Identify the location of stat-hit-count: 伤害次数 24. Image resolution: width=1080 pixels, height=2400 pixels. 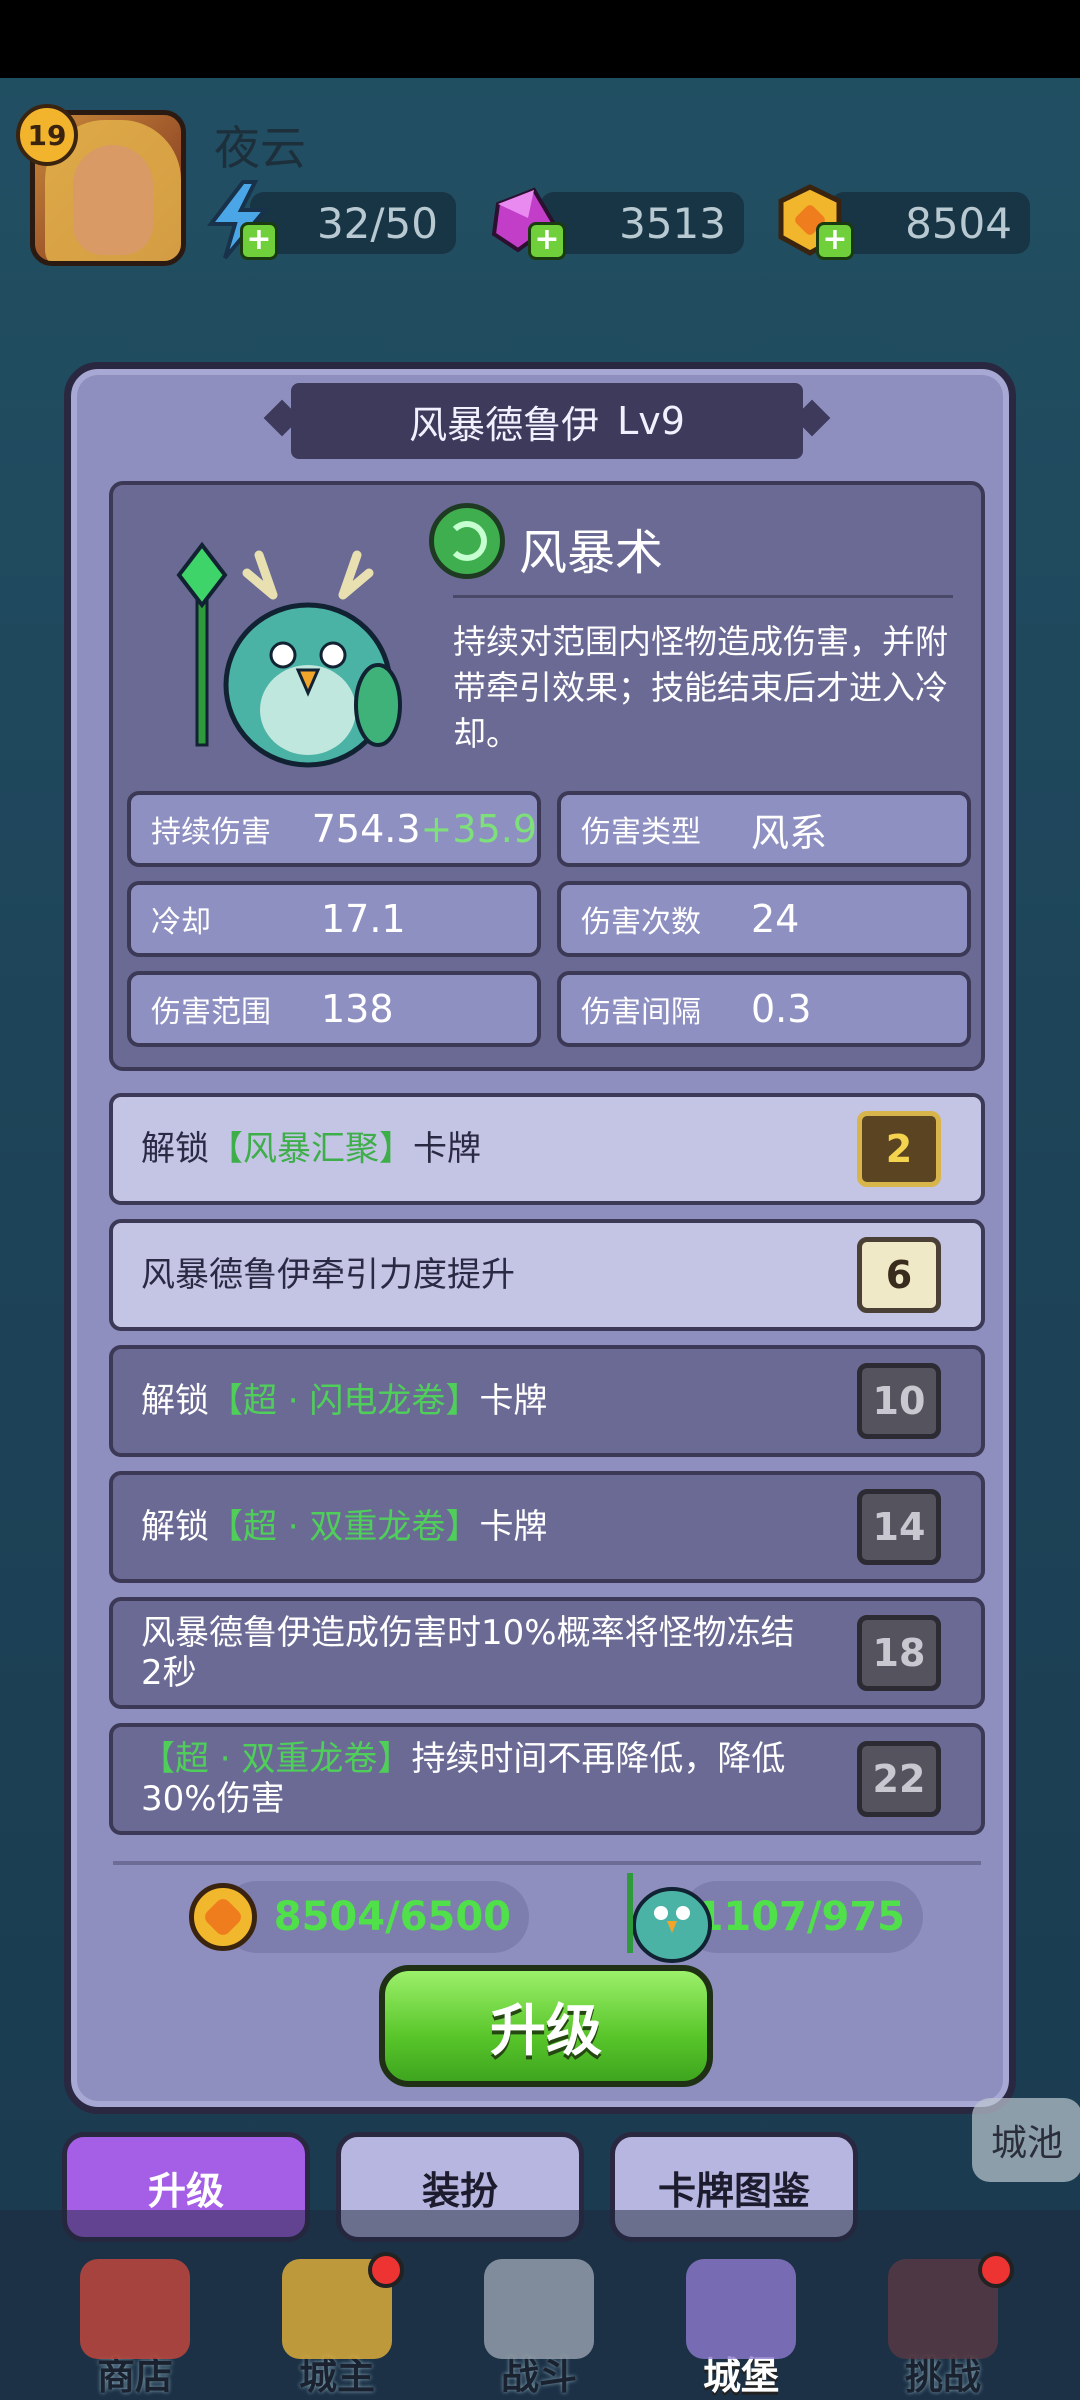
(764, 919).